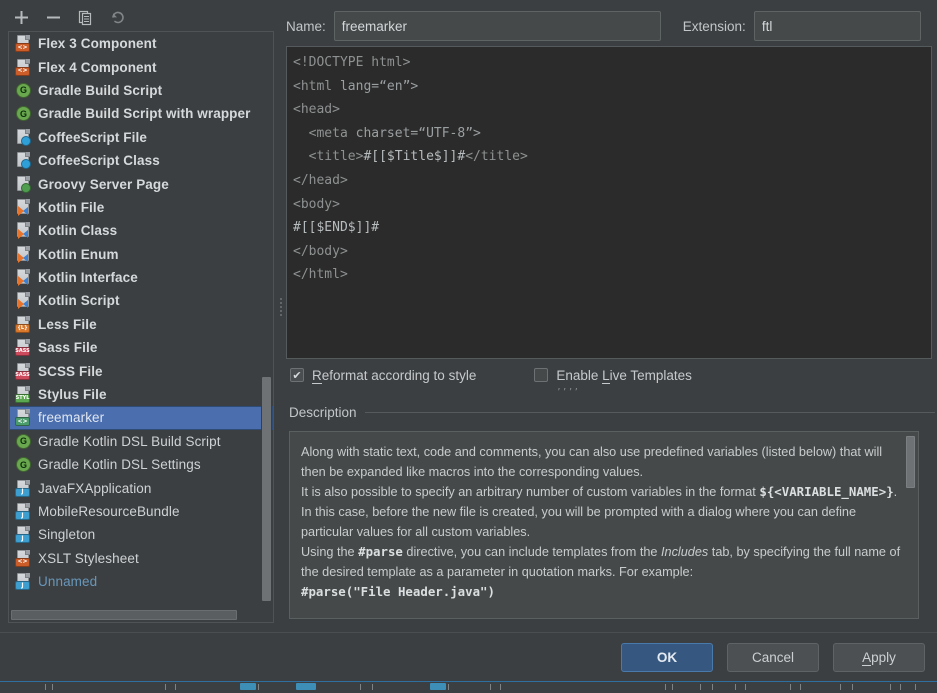  What do you see at coordinates (141, 300) in the screenshot?
I see `list-item: Kotlin Script` at bounding box center [141, 300].